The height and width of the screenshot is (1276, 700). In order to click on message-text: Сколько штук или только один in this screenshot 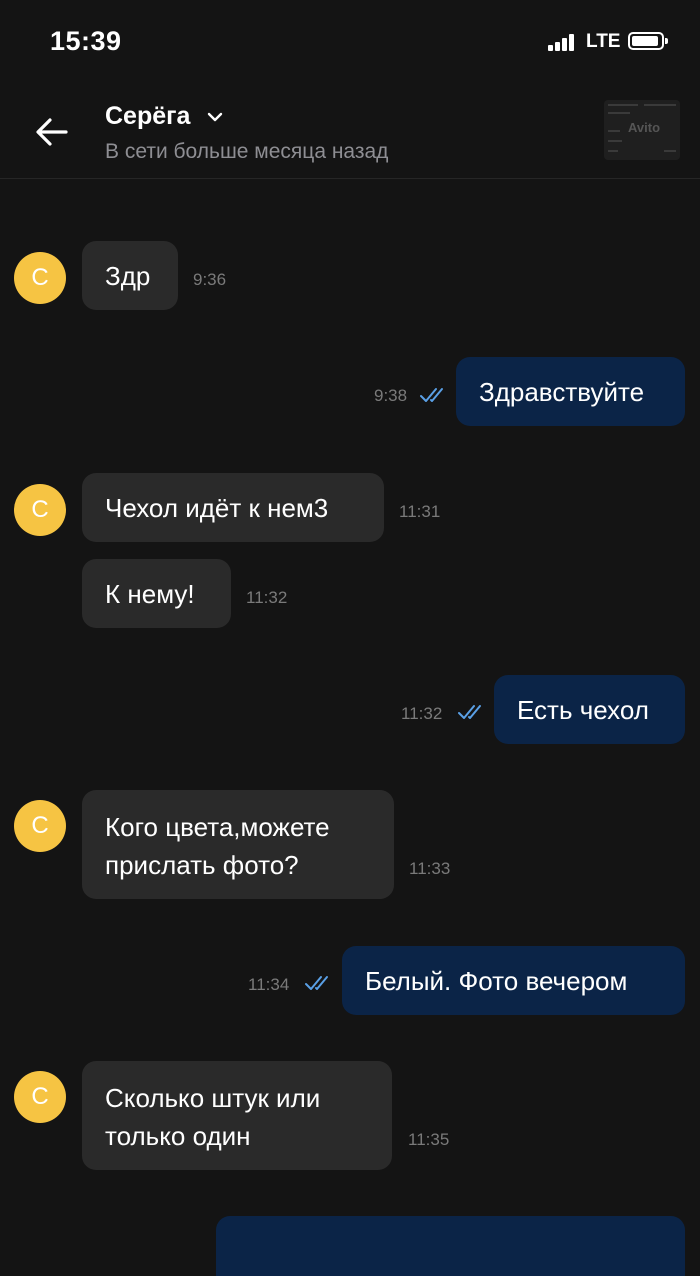, I will do `click(213, 1117)`.